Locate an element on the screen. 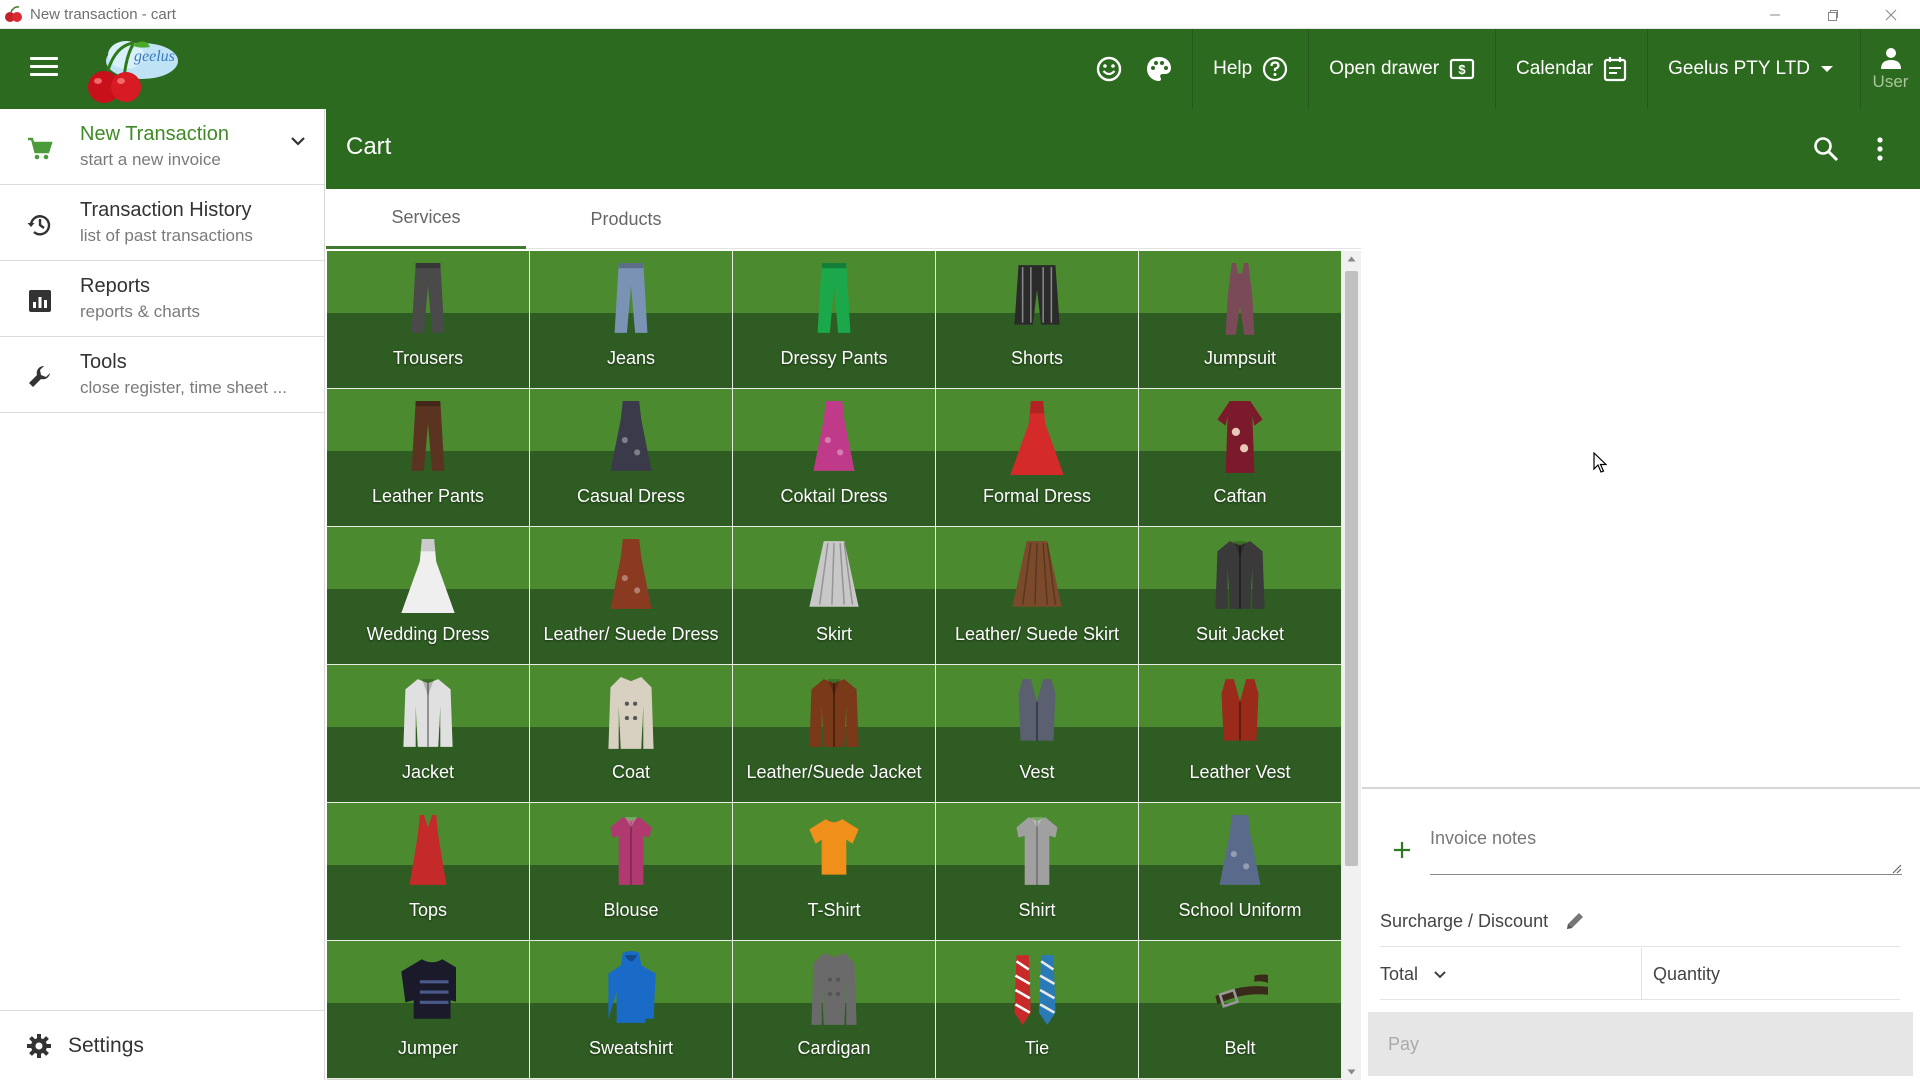 This screenshot has width=1920, height=1080. service-tile-skirt: Skirt is located at coordinates (834, 596).